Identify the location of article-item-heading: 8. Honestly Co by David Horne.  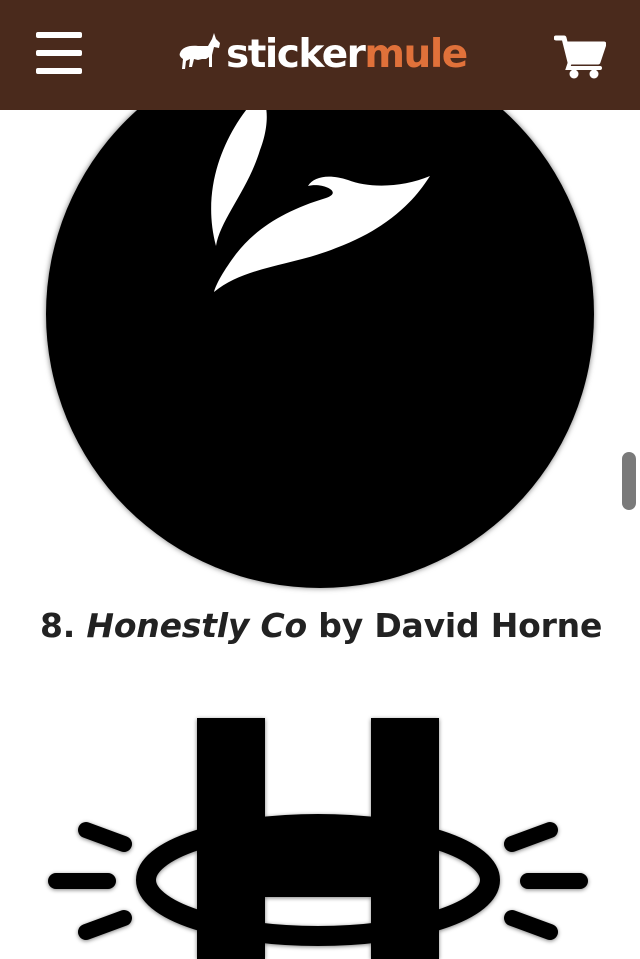
(321, 625).